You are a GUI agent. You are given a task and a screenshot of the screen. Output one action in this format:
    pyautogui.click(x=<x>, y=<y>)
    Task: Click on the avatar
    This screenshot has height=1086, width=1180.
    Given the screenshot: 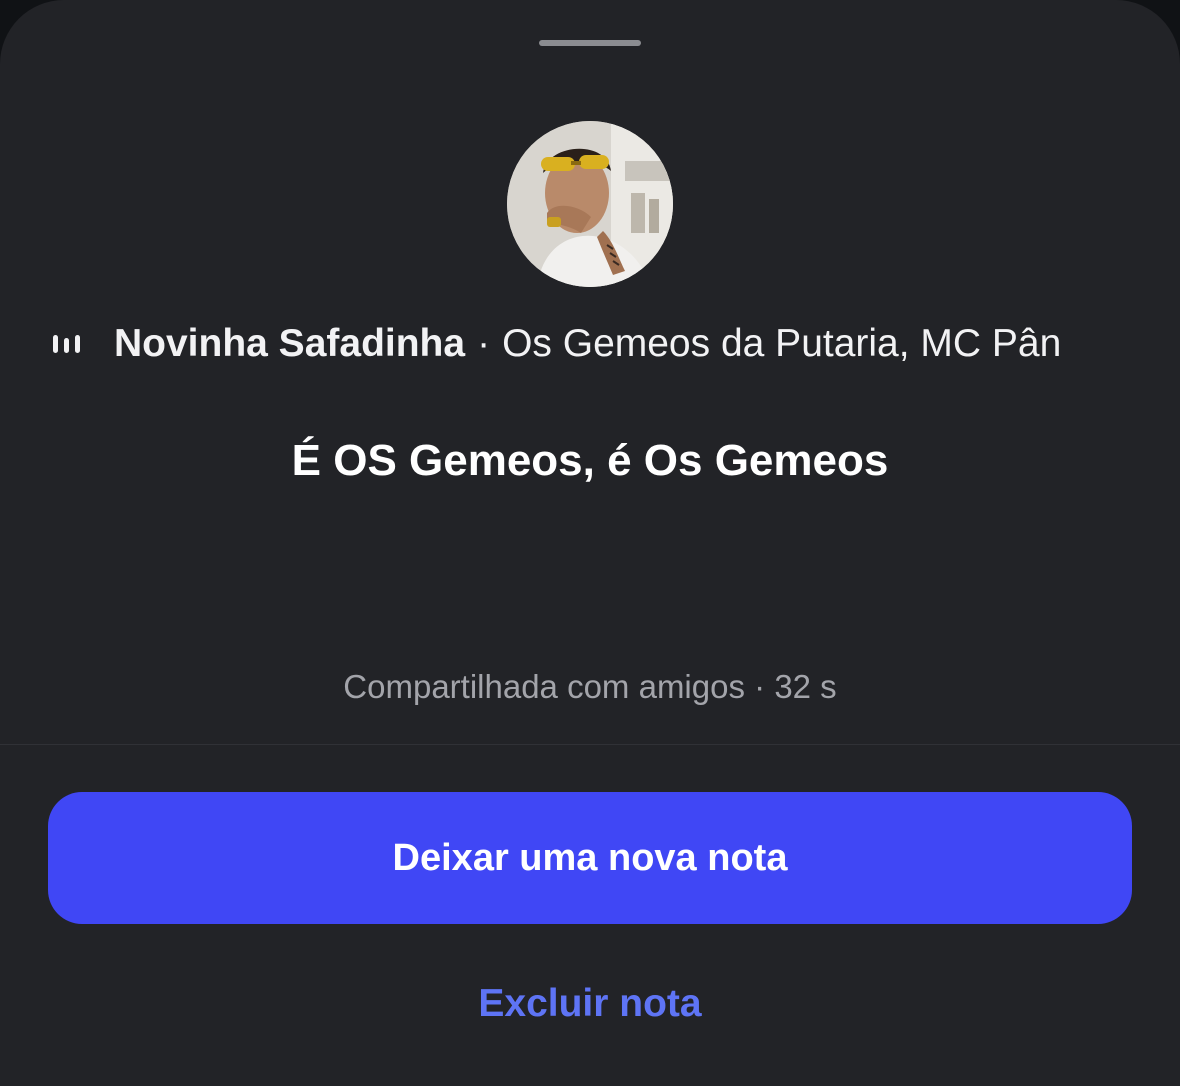 What is the action you would take?
    pyautogui.click(x=590, y=204)
    